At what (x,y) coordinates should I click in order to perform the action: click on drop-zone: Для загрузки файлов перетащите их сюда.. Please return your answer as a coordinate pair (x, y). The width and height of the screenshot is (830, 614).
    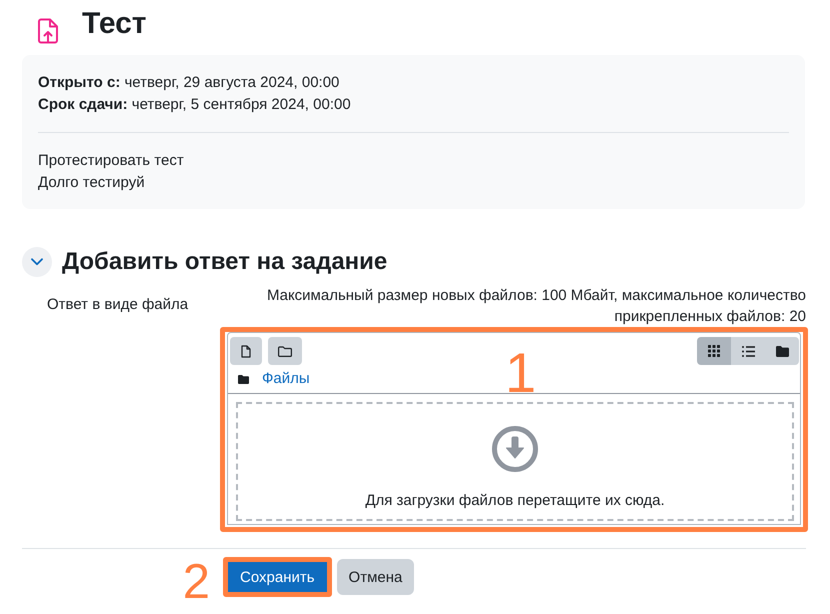
    Looking at the image, I should click on (515, 461).